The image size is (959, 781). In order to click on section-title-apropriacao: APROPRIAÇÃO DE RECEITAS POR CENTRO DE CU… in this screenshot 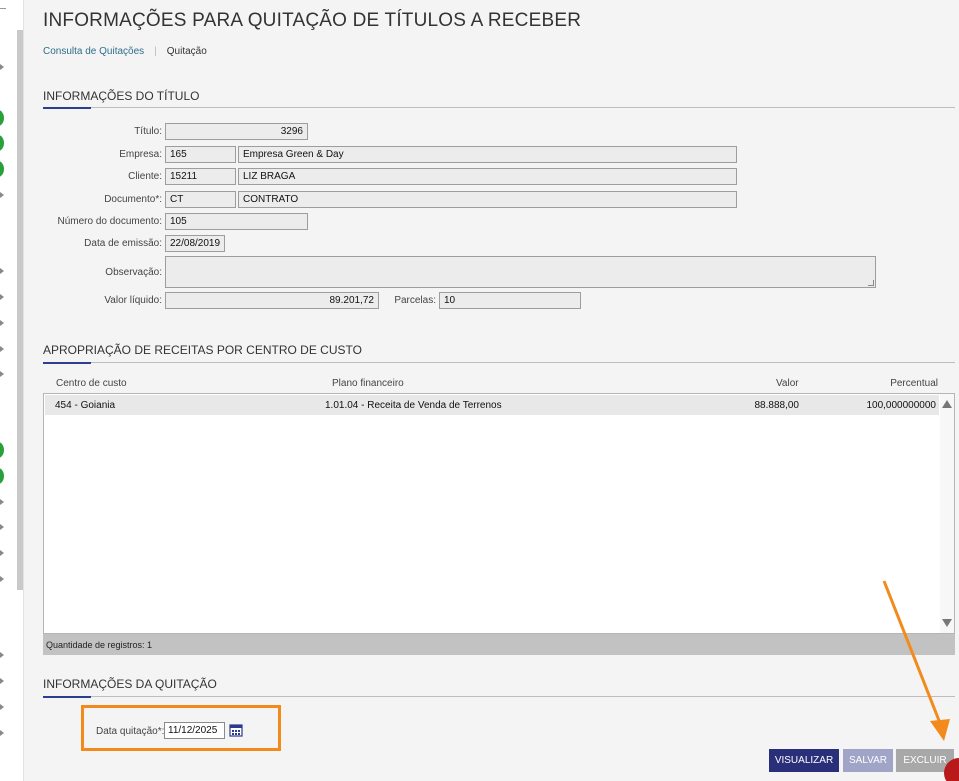, I will do `click(202, 350)`.